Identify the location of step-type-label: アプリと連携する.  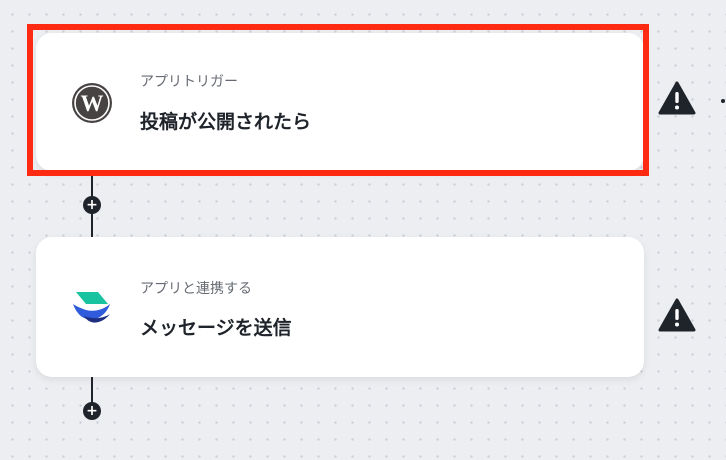
(196, 289).